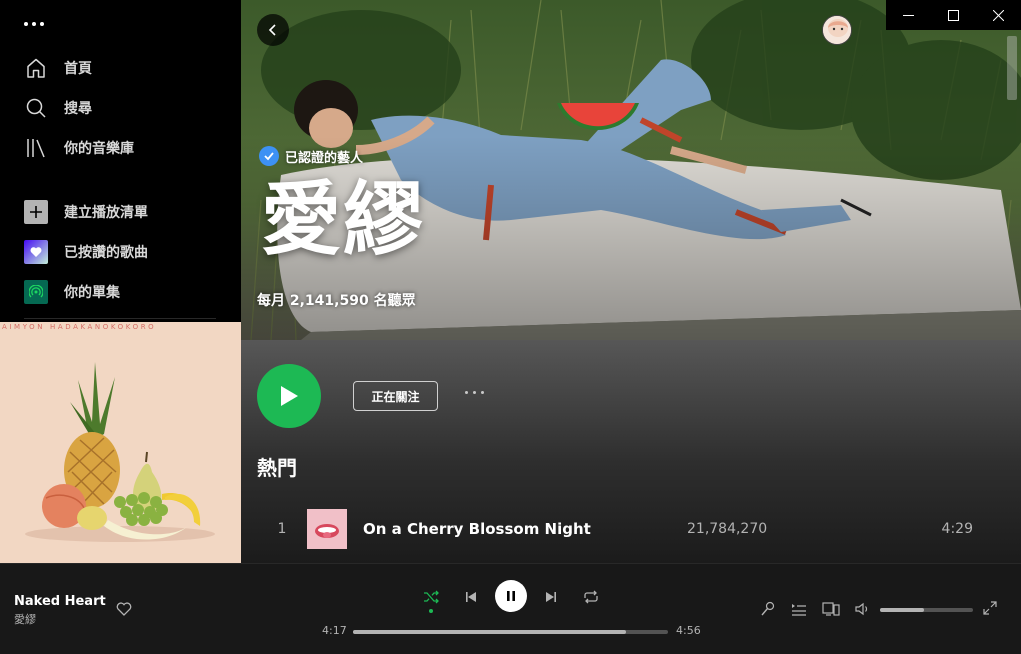  What do you see at coordinates (902, 610) in the screenshot?
I see `volume-fill` at bounding box center [902, 610].